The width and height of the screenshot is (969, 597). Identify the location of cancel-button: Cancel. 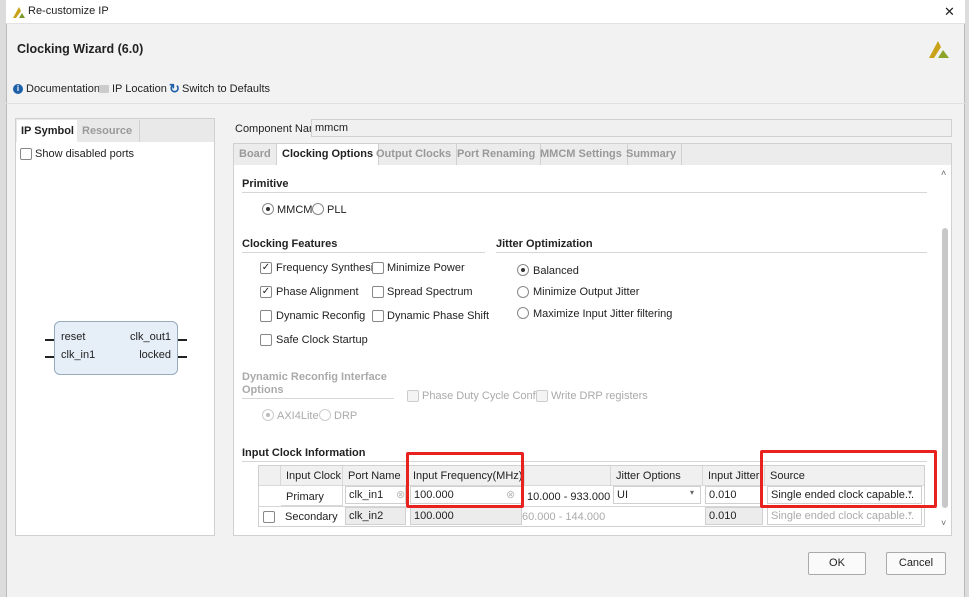
(916, 563).